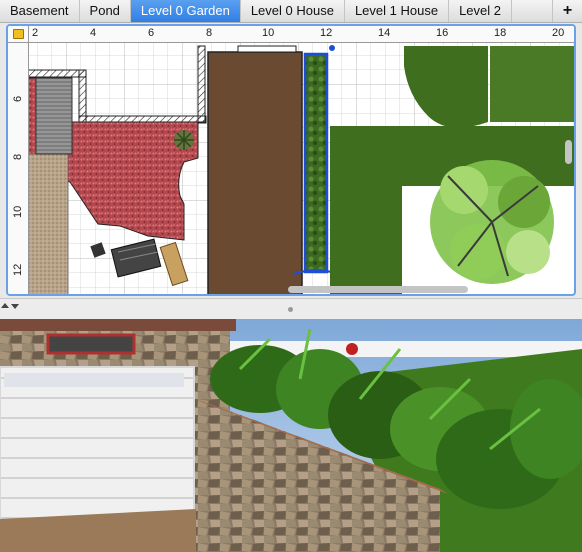  What do you see at coordinates (105, 11) in the screenshot?
I see `tab-pond: Pond` at bounding box center [105, 11].